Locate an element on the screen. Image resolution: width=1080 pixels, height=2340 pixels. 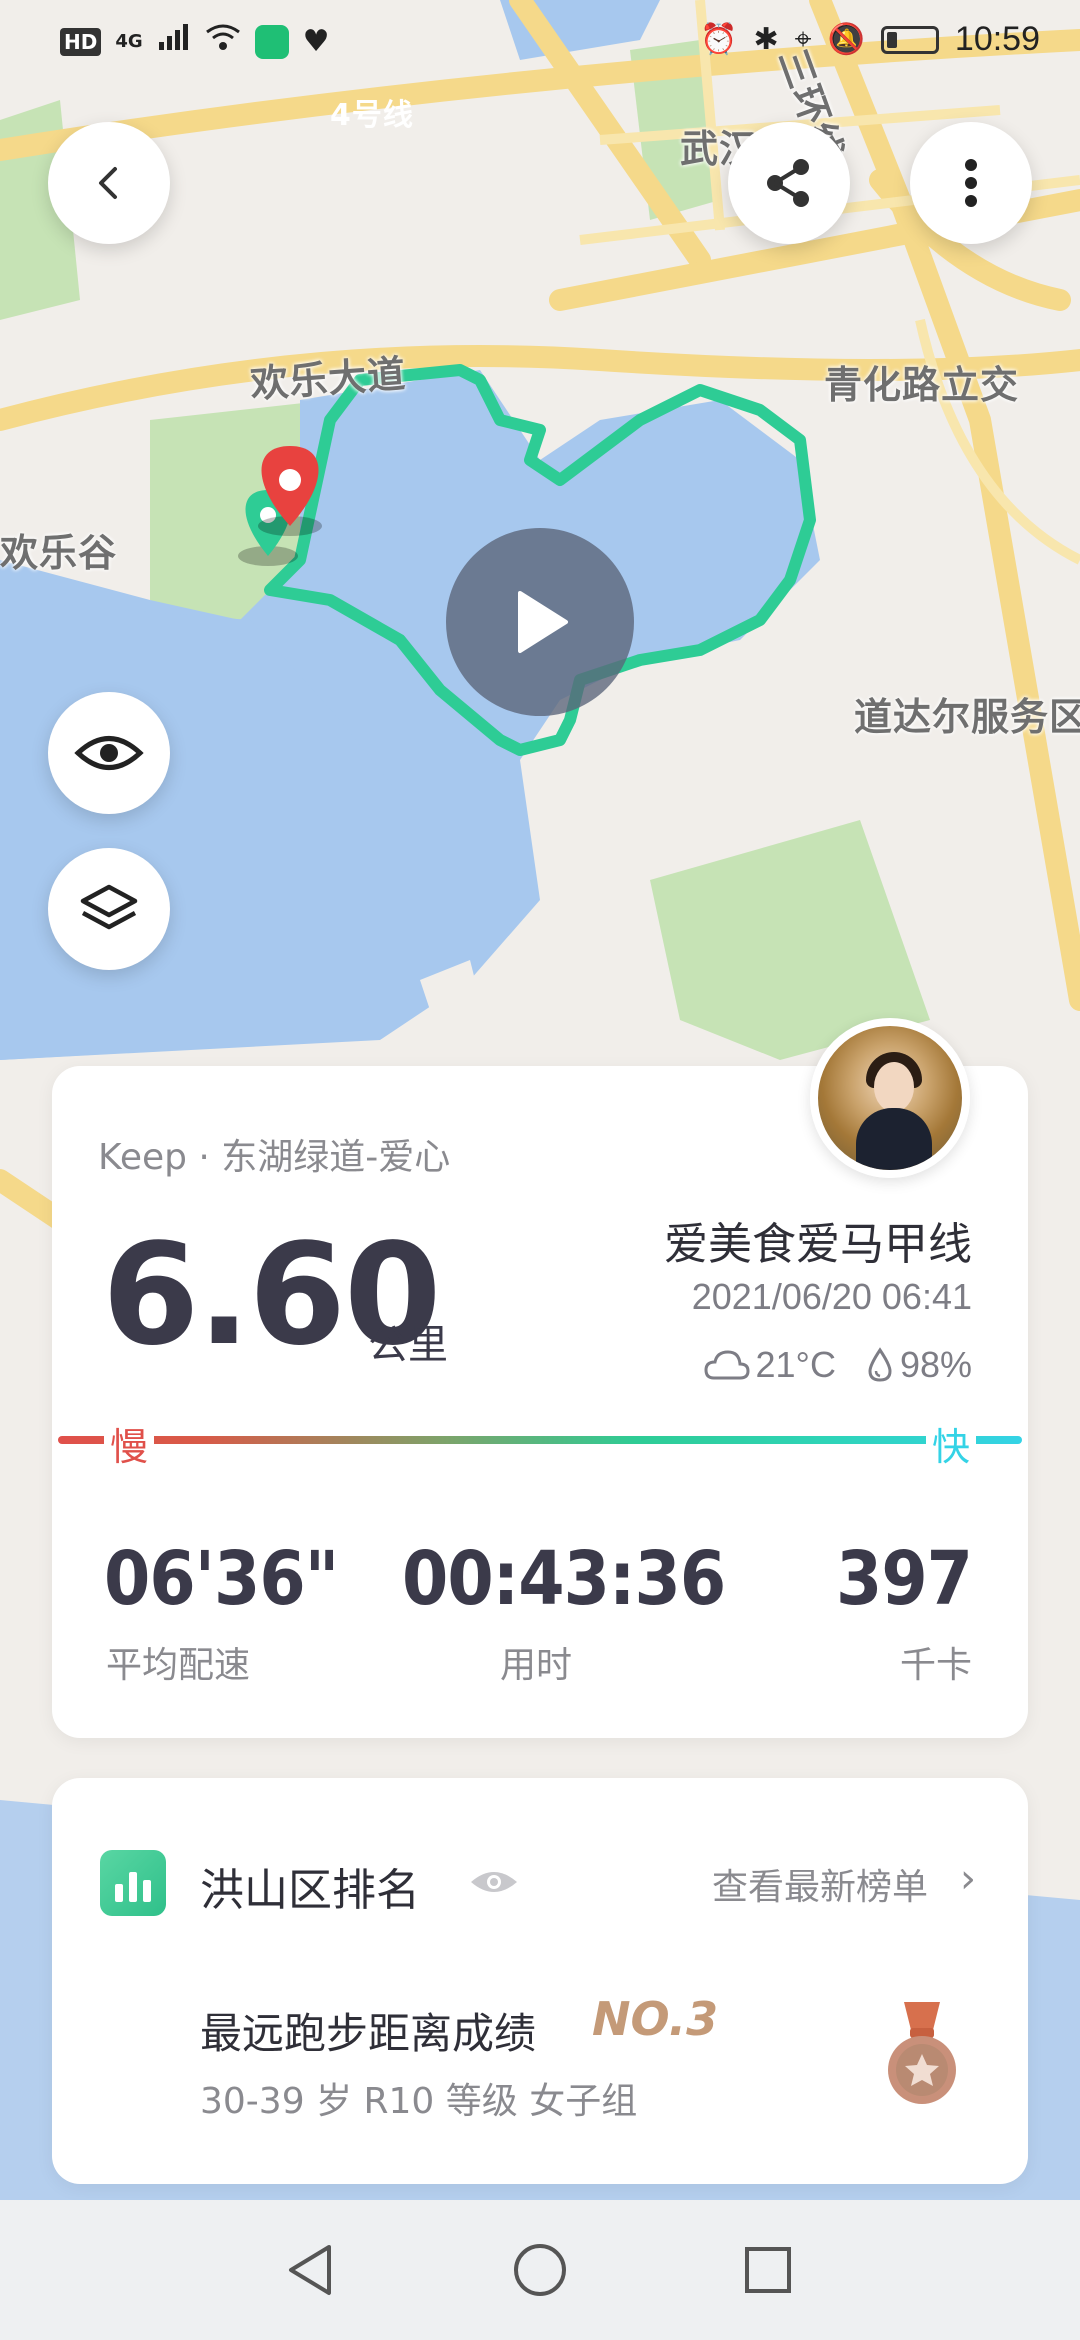
map-label-happy-valley: 欢乐谷 is located at coordinates (59, 553).